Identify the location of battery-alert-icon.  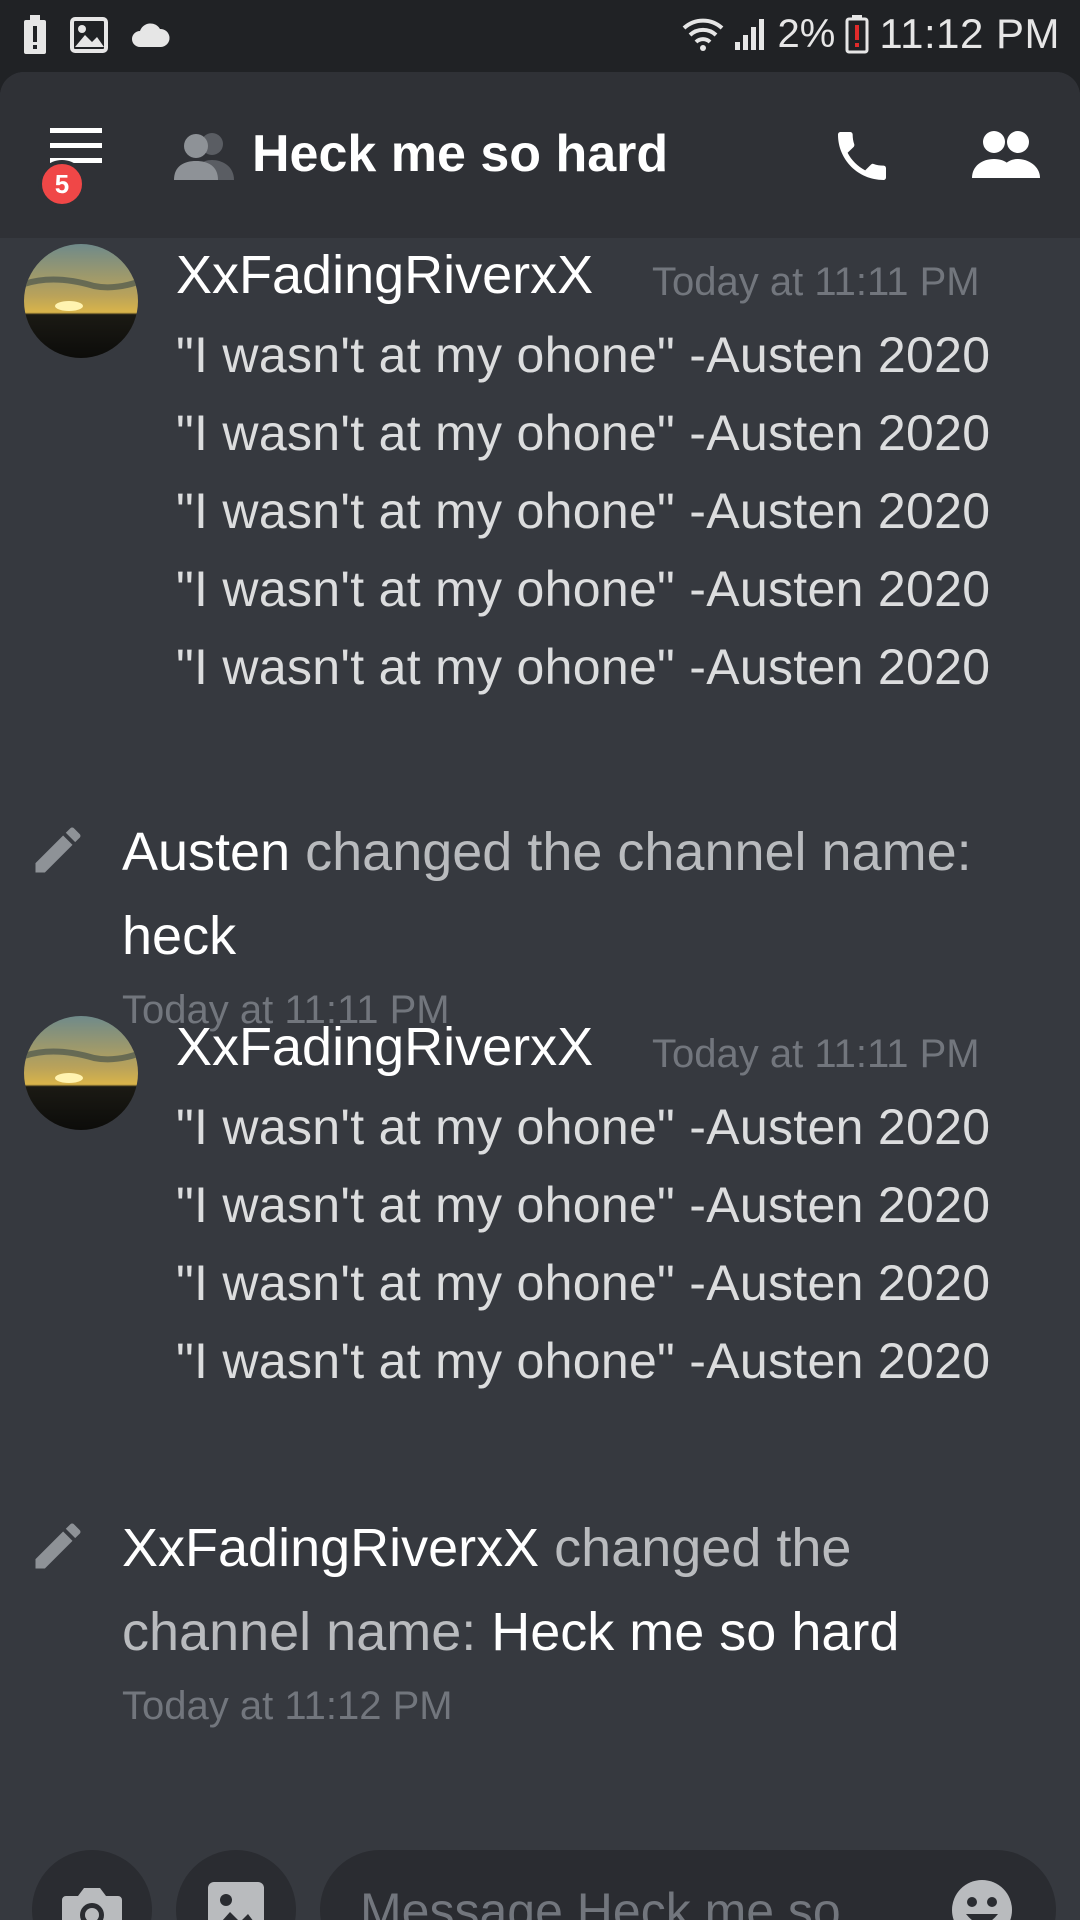
(35, 34).